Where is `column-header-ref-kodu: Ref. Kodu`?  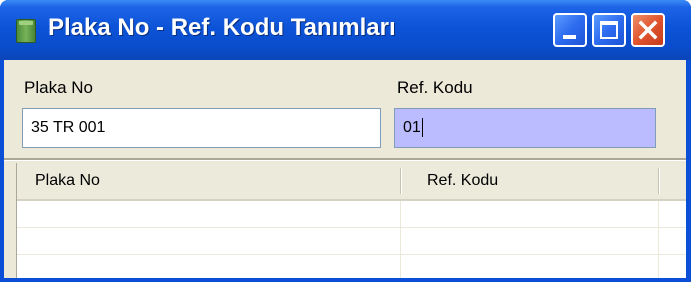
column-header-ref-kodu: Ref. Kodu is located at coordinates (530, 181).